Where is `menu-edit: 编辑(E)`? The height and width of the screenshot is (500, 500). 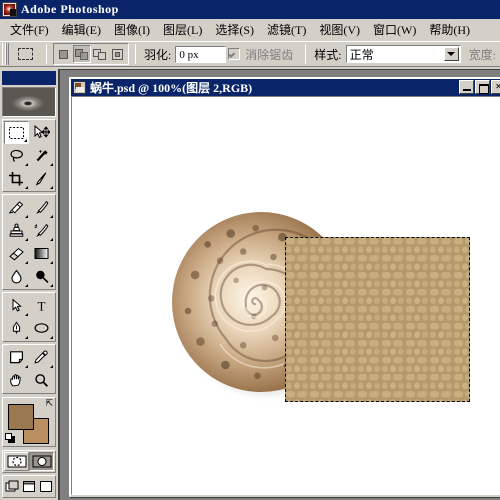
menu-edit: 编辑(E) is located at coordinates (82, 29).